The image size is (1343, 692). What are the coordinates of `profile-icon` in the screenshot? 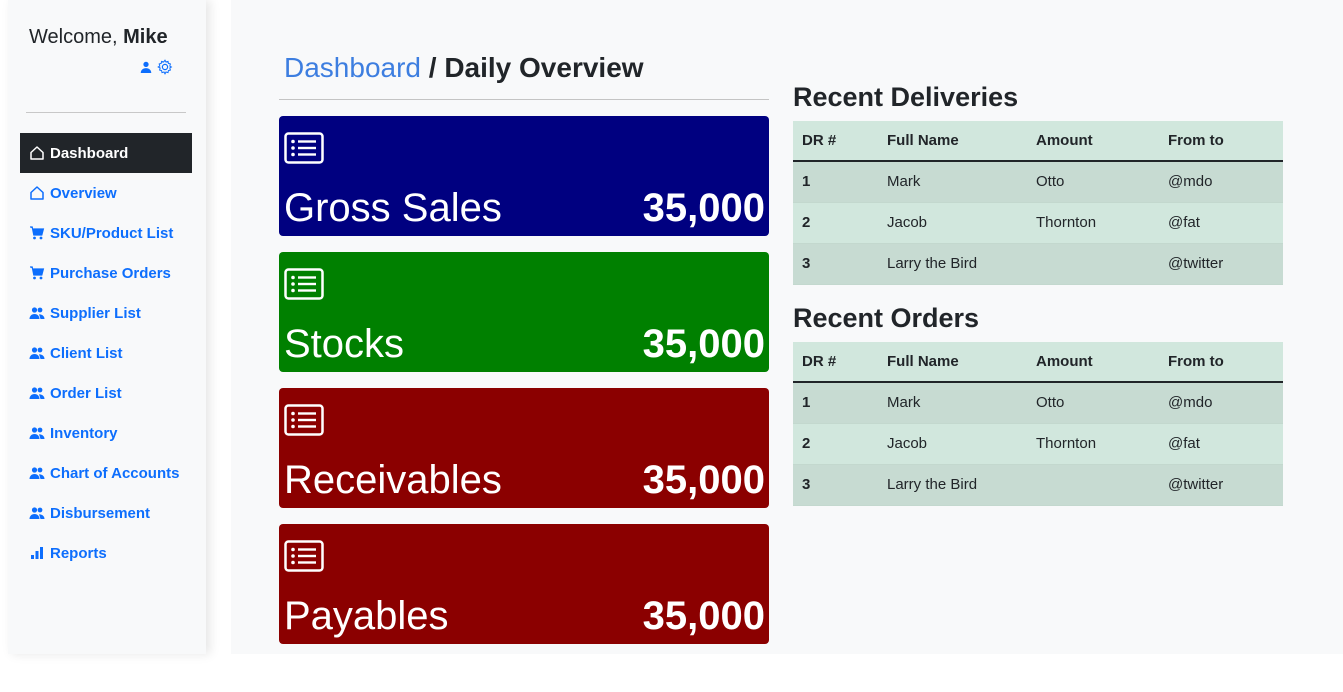 It's located at (146, 67).